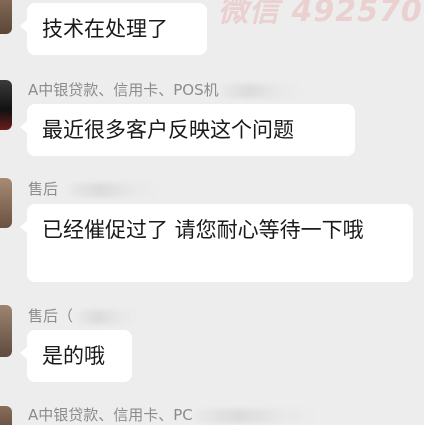  Describe the element at coordinates (320, 14) in the screenshot. I see `watermark: 微信 492570` at that location.